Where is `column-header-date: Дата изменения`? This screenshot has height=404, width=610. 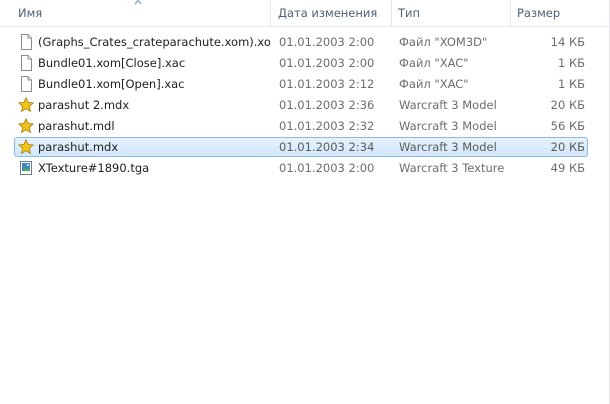
column-header-date: Дата изменения is located at coordinates (332, 13).